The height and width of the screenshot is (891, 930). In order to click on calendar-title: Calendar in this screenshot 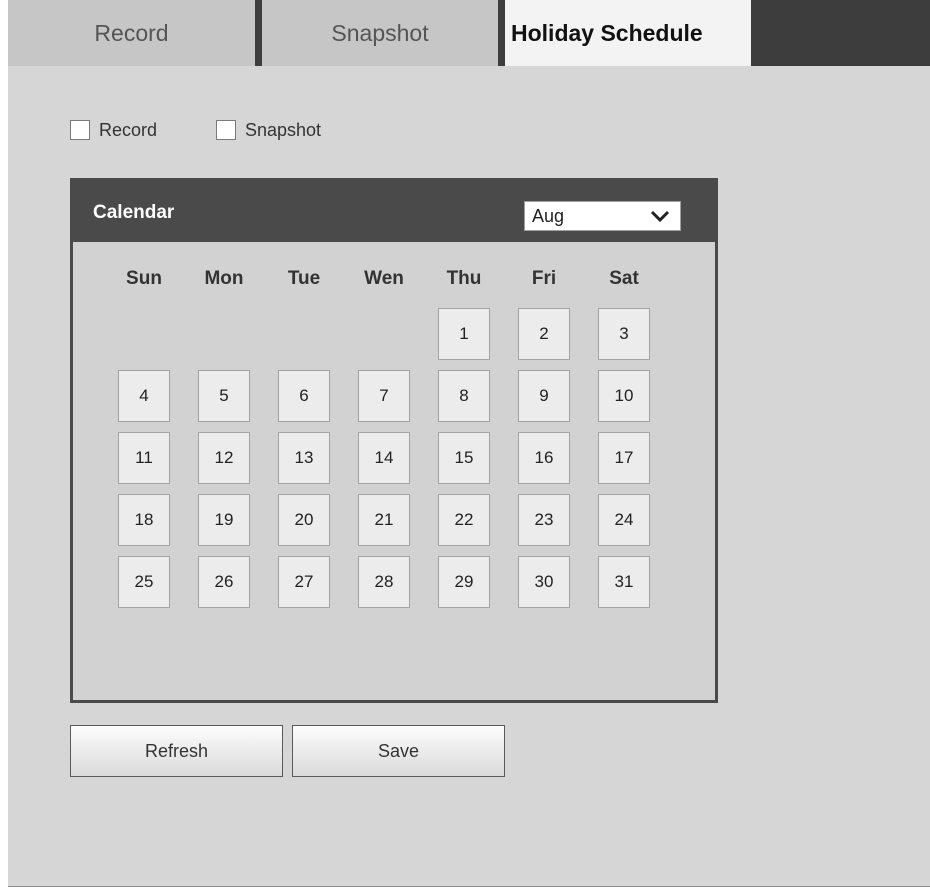, I will do `click(134, 212)`.